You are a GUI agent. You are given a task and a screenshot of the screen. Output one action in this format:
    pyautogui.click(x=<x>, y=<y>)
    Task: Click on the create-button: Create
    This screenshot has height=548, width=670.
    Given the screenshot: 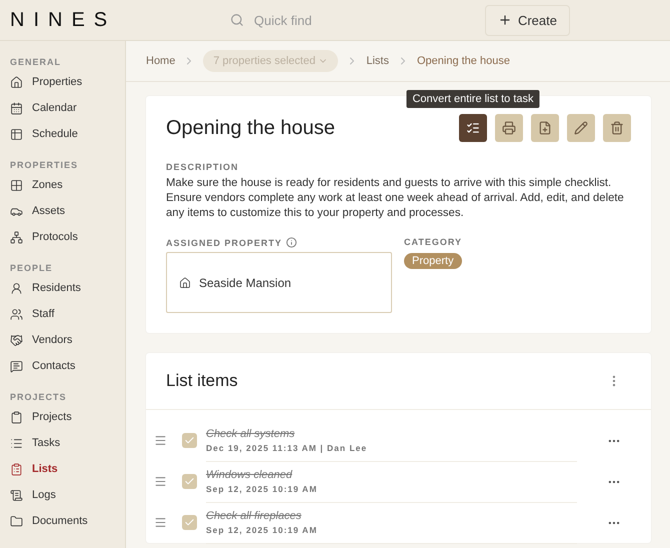 What is the action you would take?
    pyautogui.click(x=527, y=20)
    